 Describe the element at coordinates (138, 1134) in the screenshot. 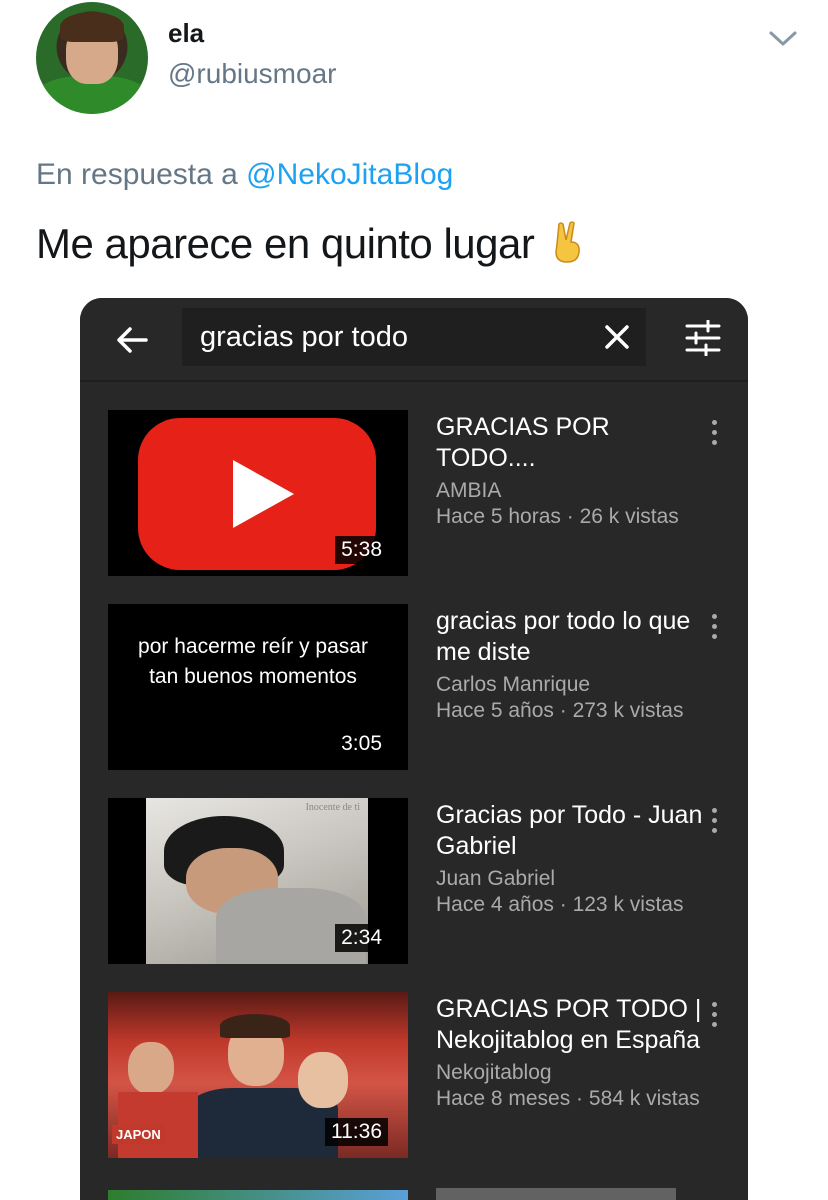

I see `thumbnail-badge: JAPON` at that location.